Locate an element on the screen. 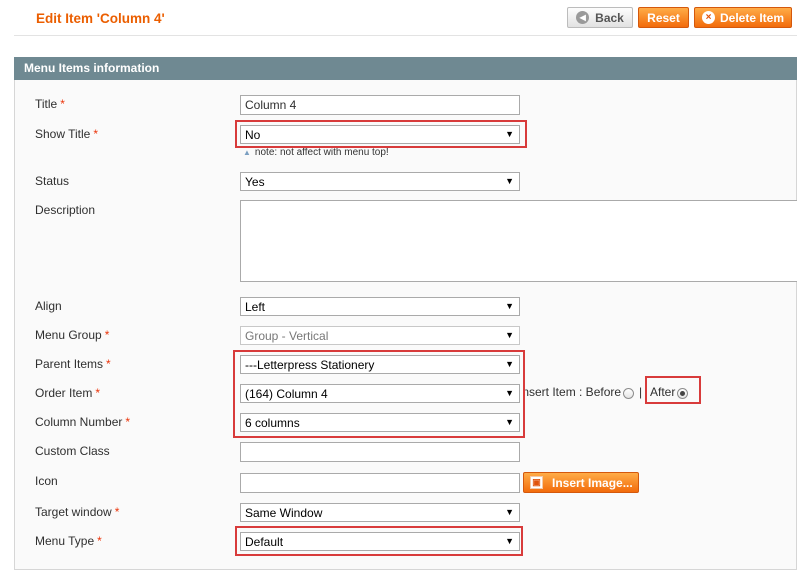  menu-type-value: Default is located at coordinates (264, 542).